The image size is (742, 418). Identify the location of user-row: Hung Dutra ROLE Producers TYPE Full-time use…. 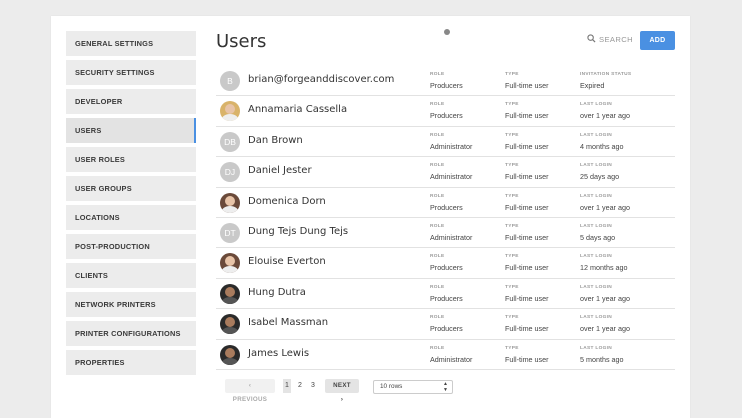
(445, 294).